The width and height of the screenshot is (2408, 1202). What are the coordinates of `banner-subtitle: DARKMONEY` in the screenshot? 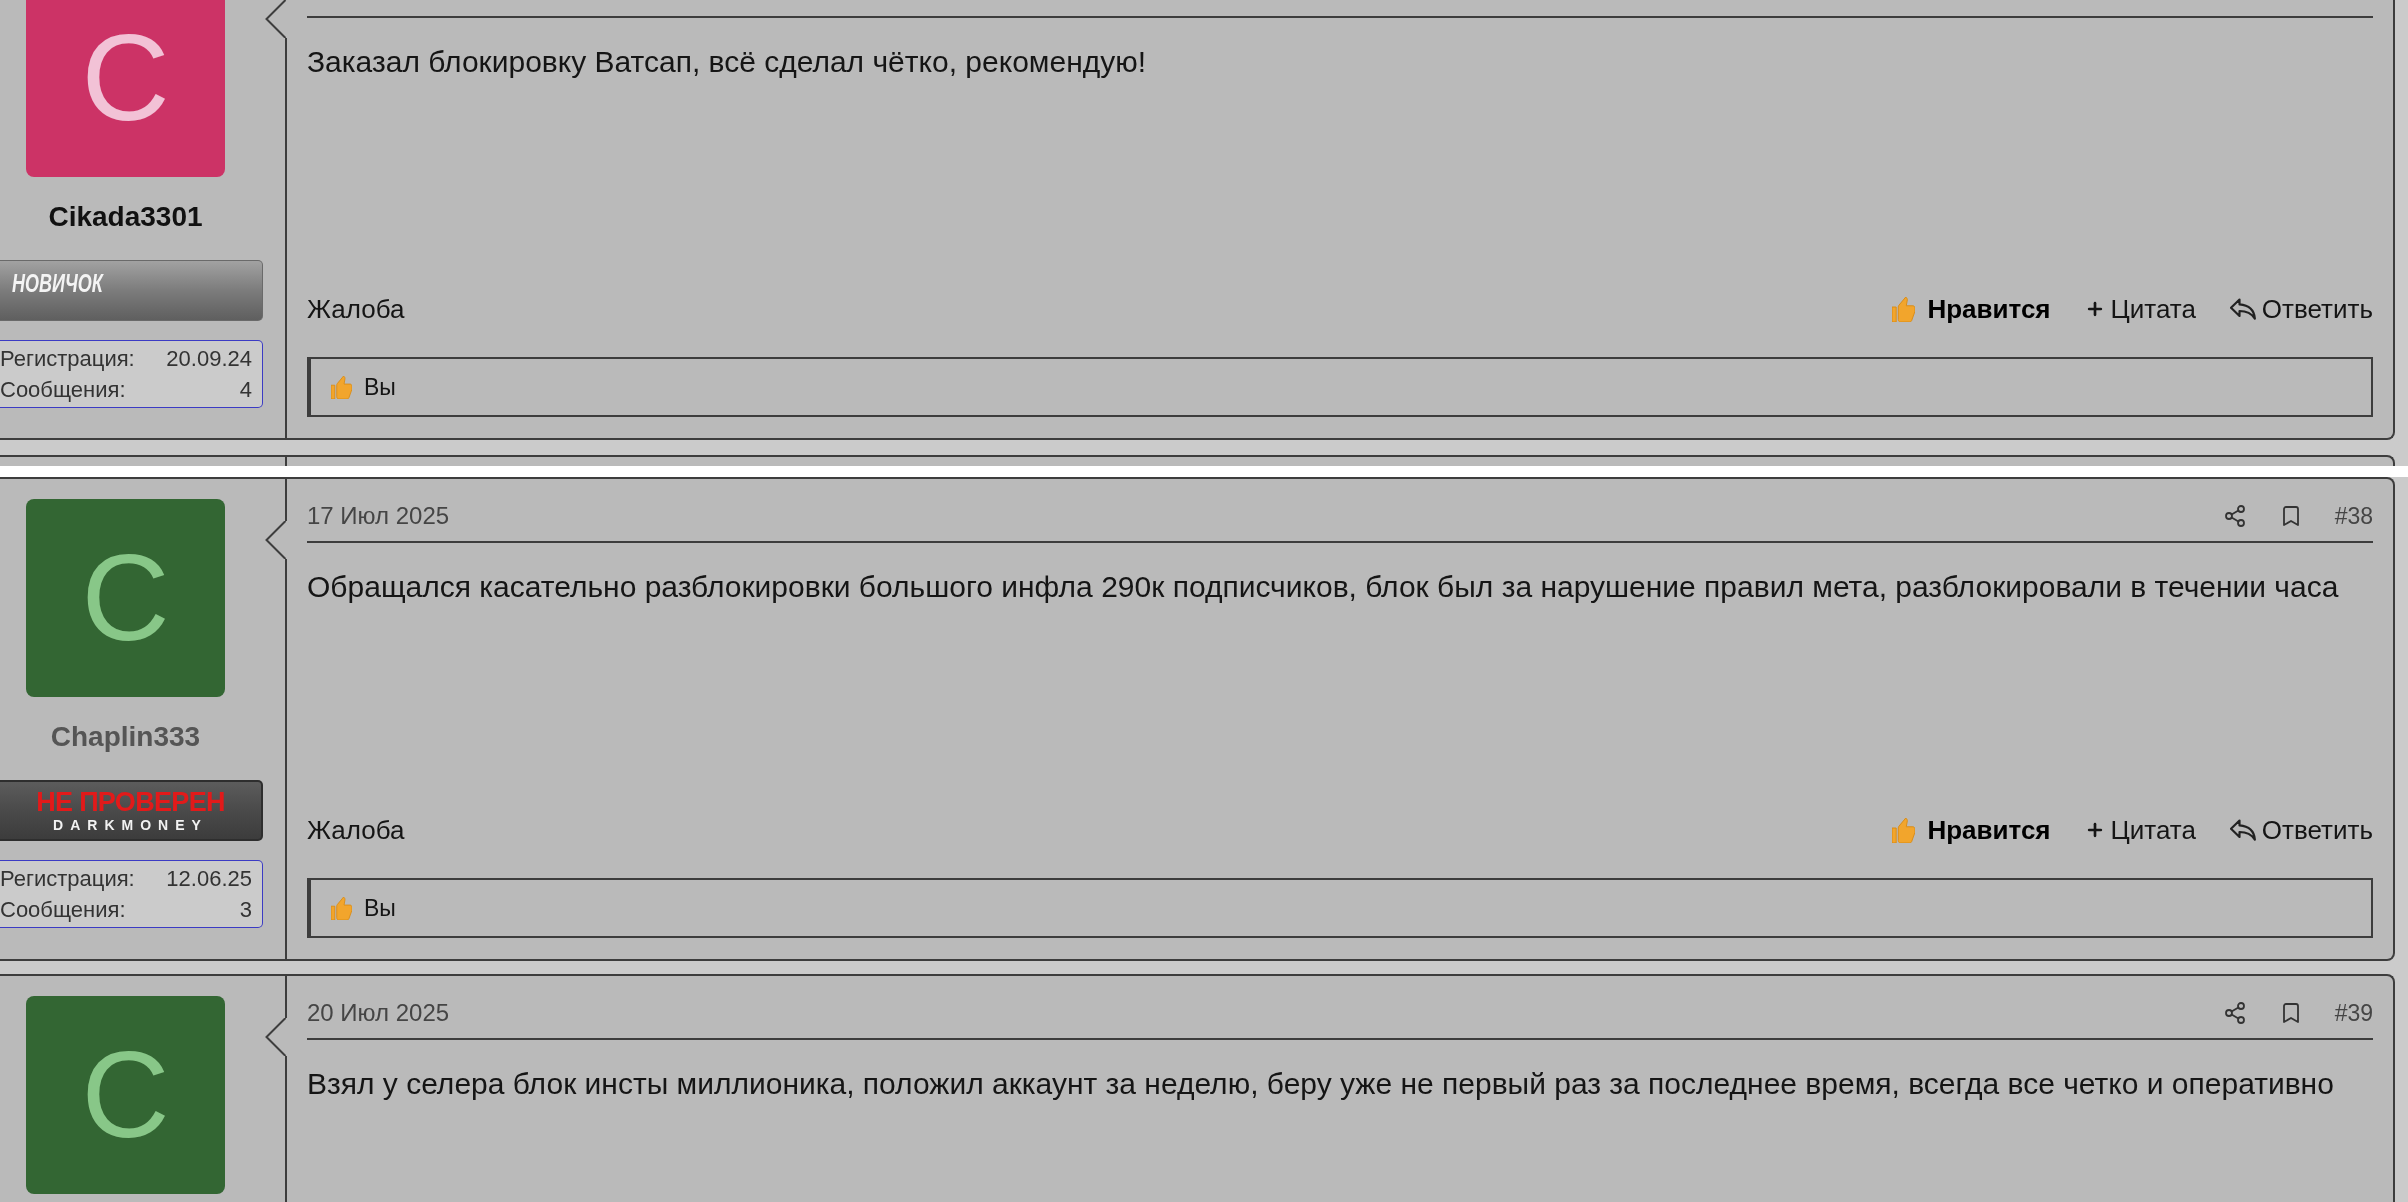 It's located at (130, 824).